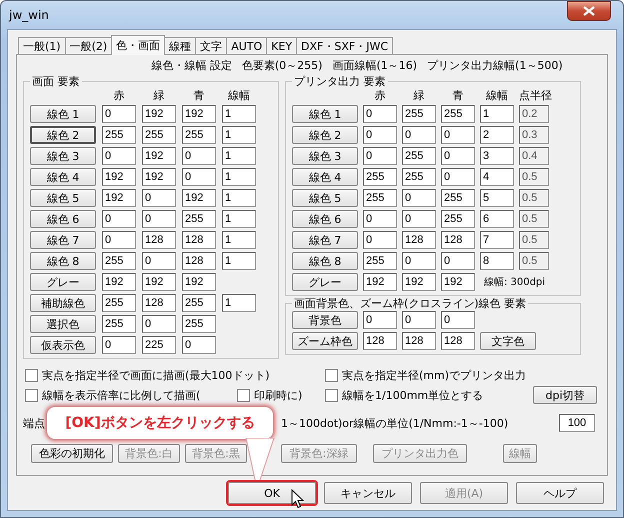  What do you see at coordinates (497, 240) in the screenshot?
I see `value-field: 7` at bounding box center [497, 240].